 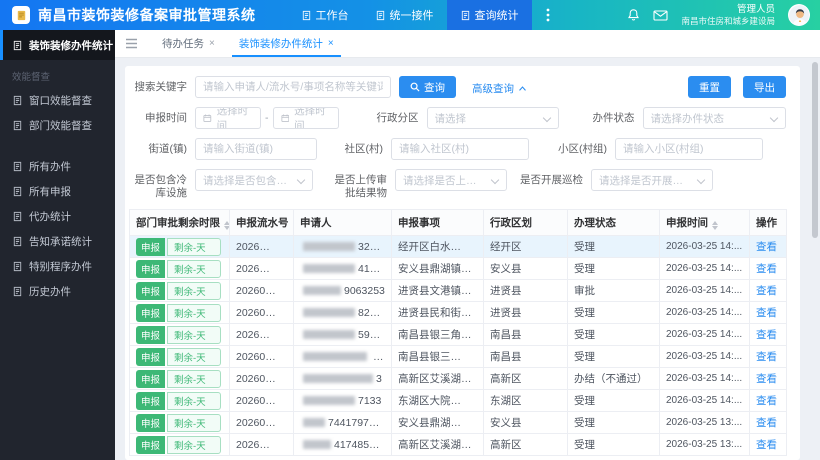 I want to click on sidebar-item: 所有办件, so click(x=57, y=166).